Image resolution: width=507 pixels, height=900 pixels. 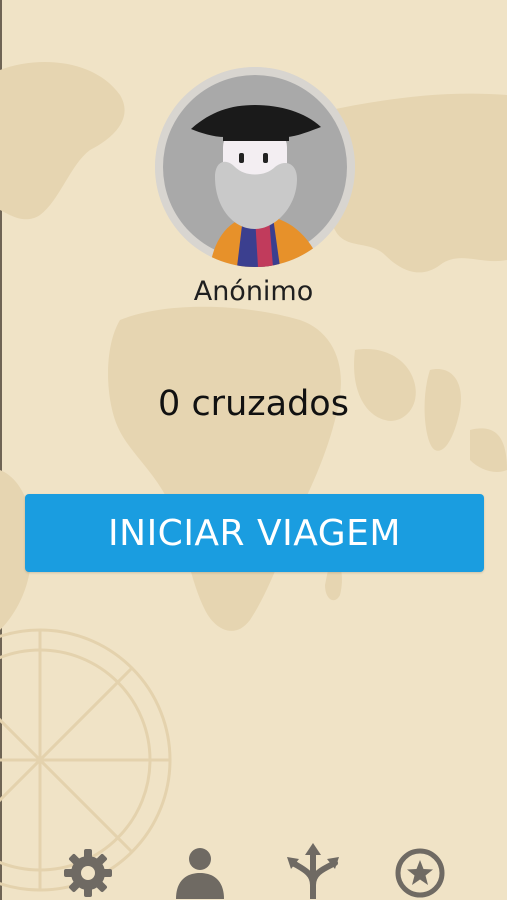 What do you see at coordinates (420, 873) in the screenshot?
I see `star-medal-icon` at bounding box center [420, 873].